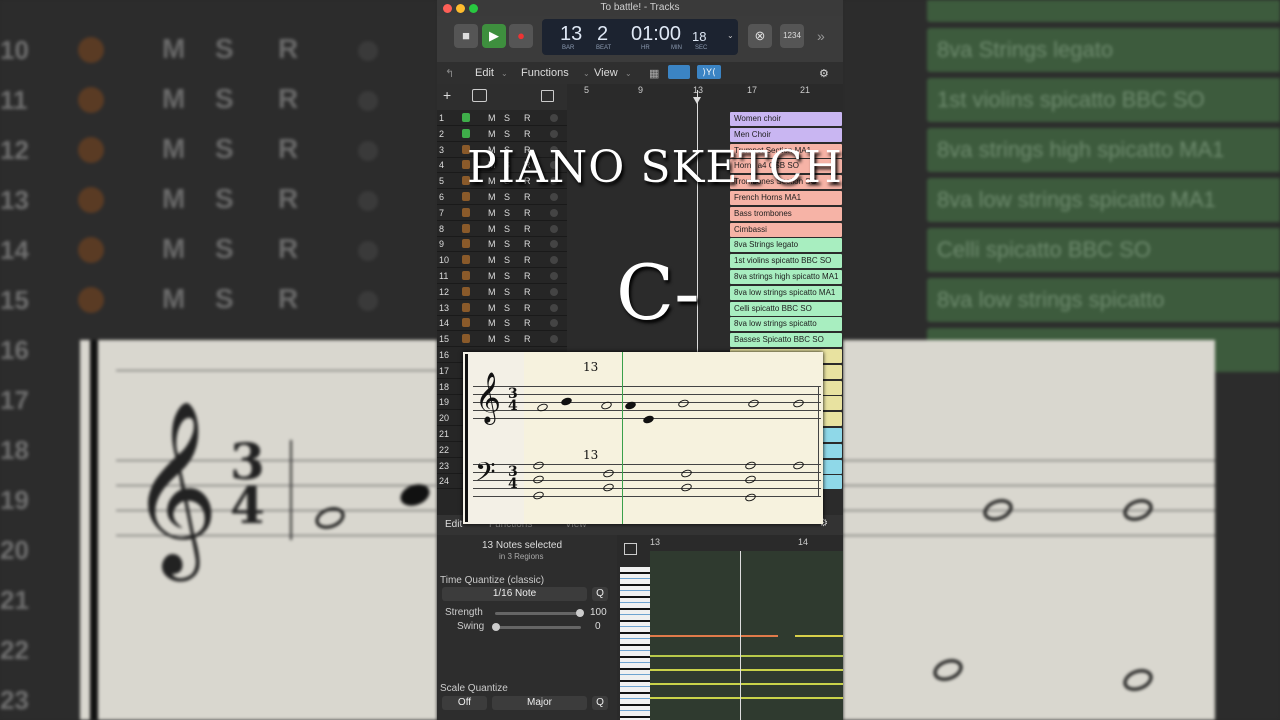  Describe the element at coordinates (502, 229) in the screenshot. I see `track-row: 8 MS R` at that location.